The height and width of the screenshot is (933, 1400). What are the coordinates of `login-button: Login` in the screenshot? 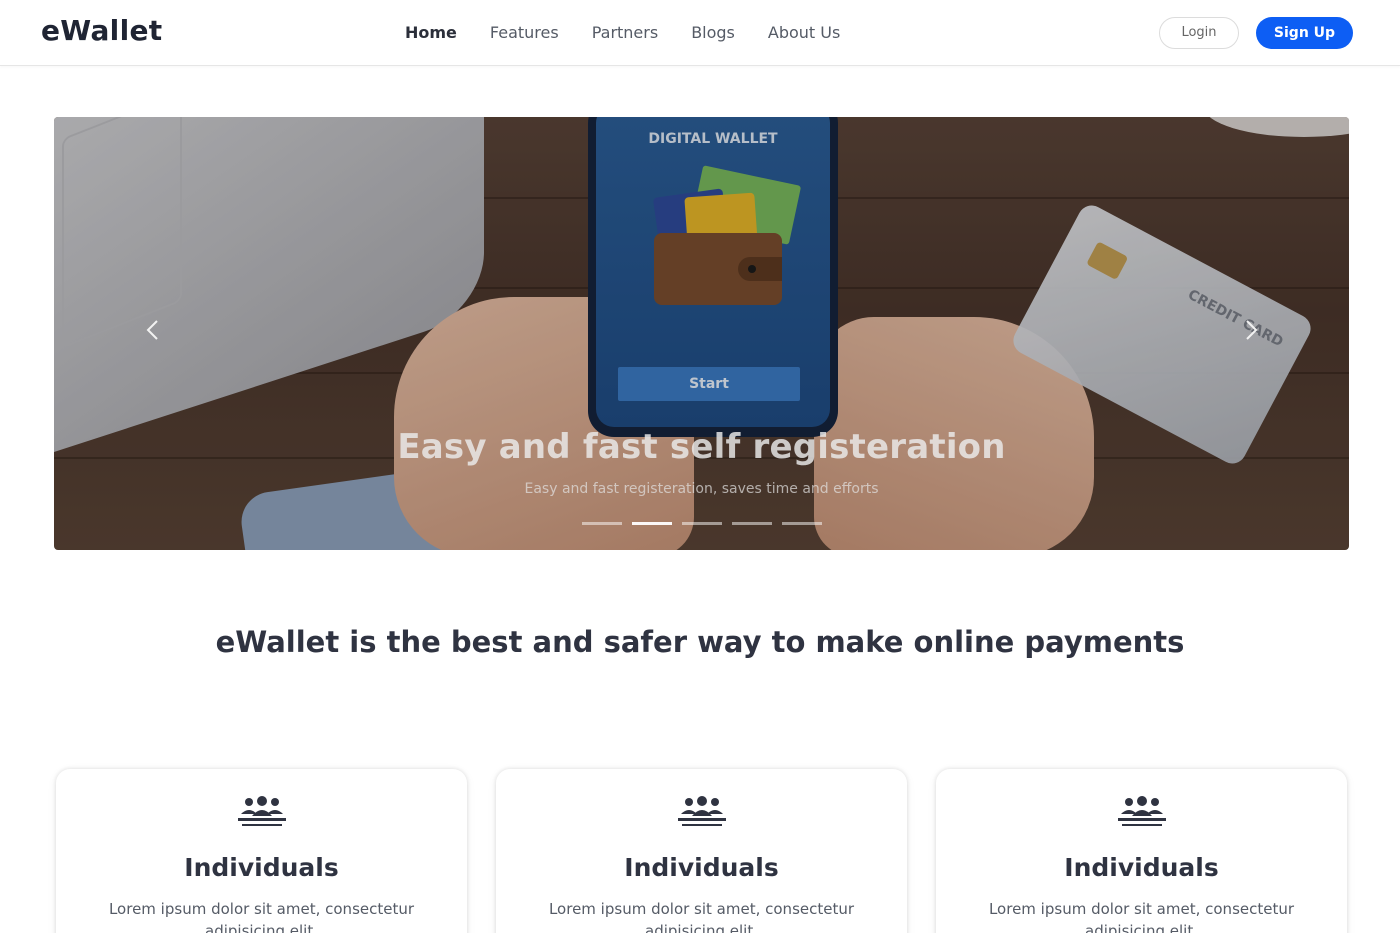 It's located at (1199, 33).